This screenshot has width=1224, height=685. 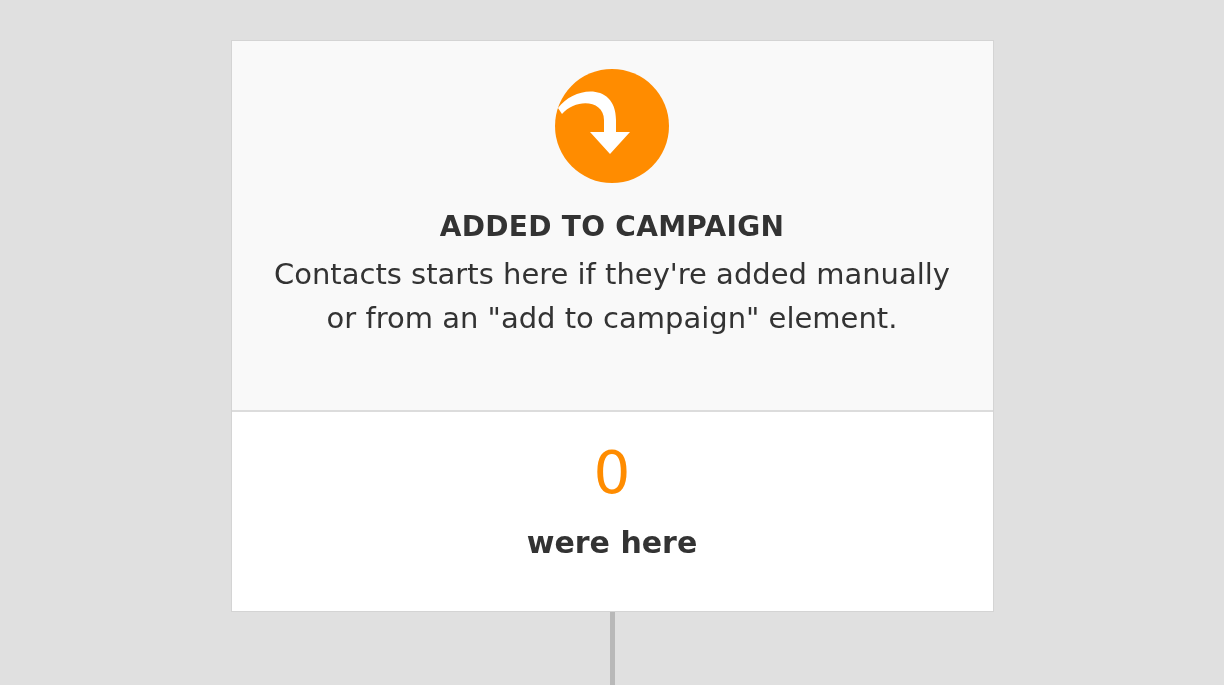 I want to click on contact-count: 0, so click(x=612, y=474).